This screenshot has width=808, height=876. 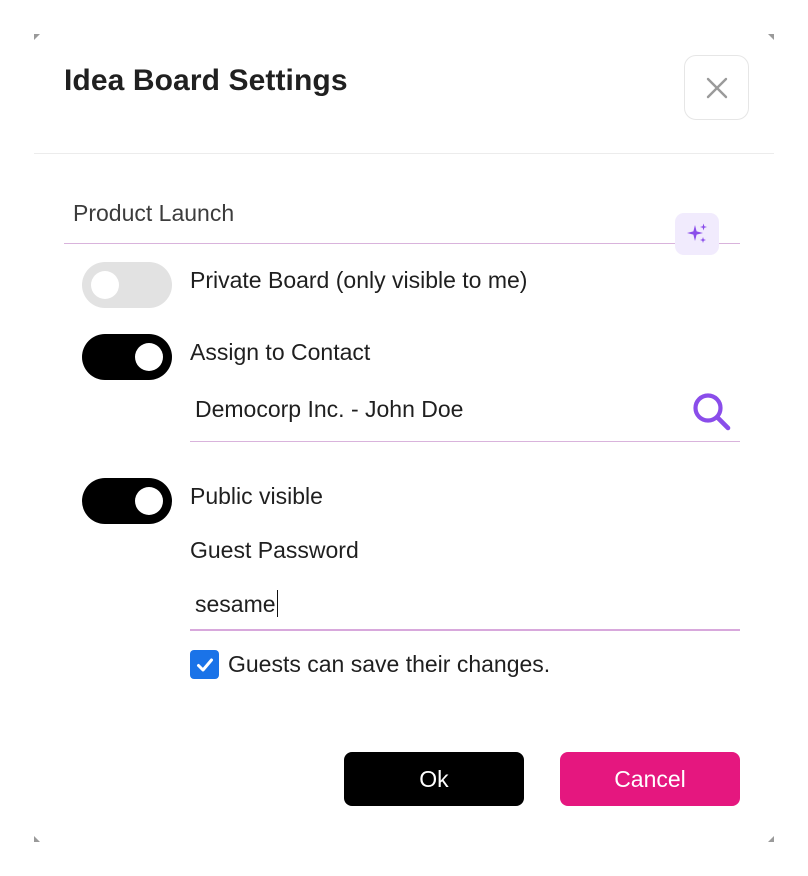 What do you see at coordinates (274, 550) in the screenshot?
I see `guest-password-label: Guest Password` at bounding box center [274, 550].